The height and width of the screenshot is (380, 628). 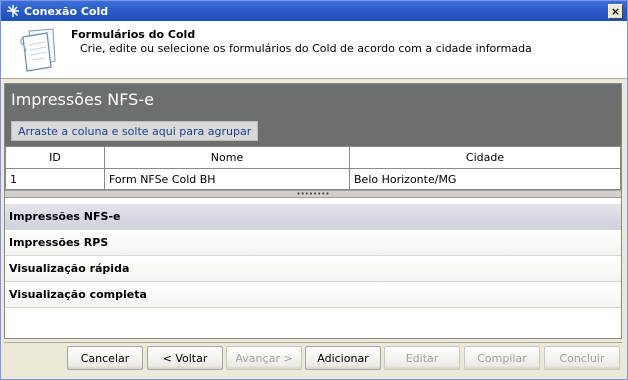 I want to click on grip-icon: ••••••••, so click(x=313, y=193).